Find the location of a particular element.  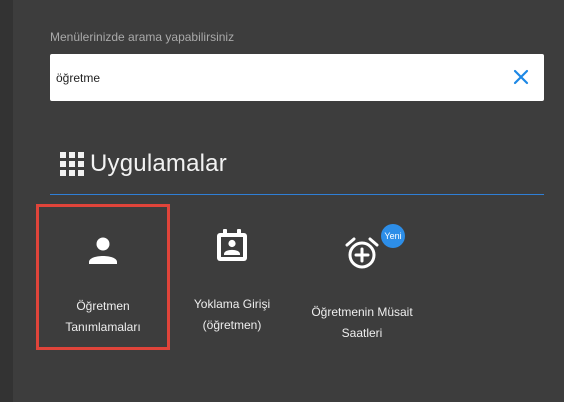

app-tile-ogretmen-tanimlamalari: Öğretmen Tanımlamaları is located at coordinates (103, 277).